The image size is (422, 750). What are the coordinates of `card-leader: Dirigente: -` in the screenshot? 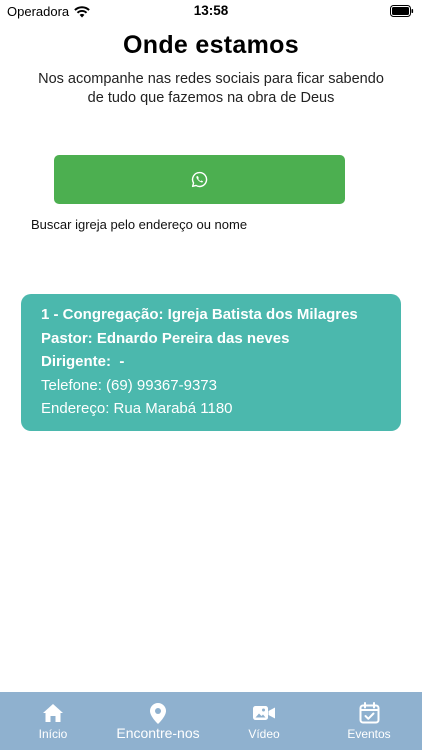 It's located at (83, 361).